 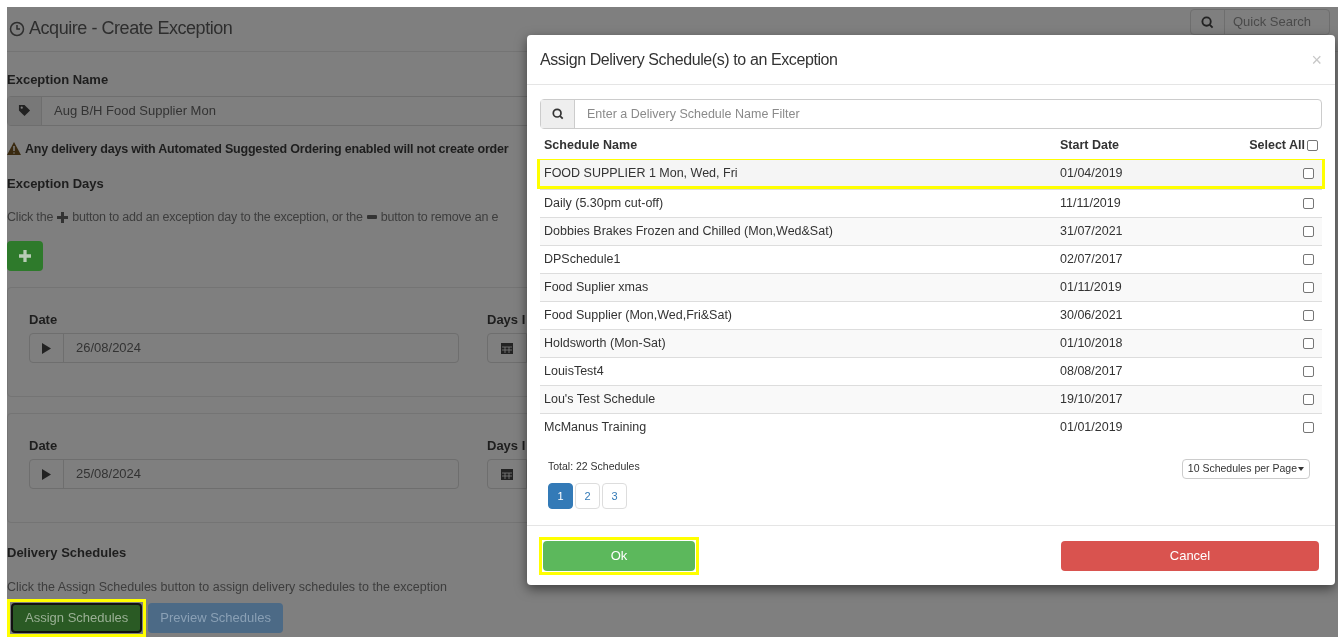 I want to click on hint-text: button to add an exception day to the exception, or the, so click(x=217, y=217).